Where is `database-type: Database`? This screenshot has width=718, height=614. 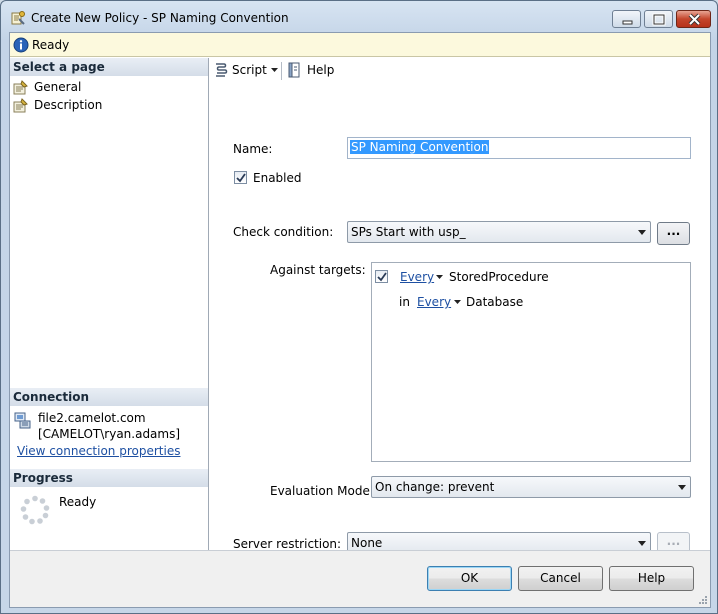
database-type: Database is located at coordinates (495, 302).